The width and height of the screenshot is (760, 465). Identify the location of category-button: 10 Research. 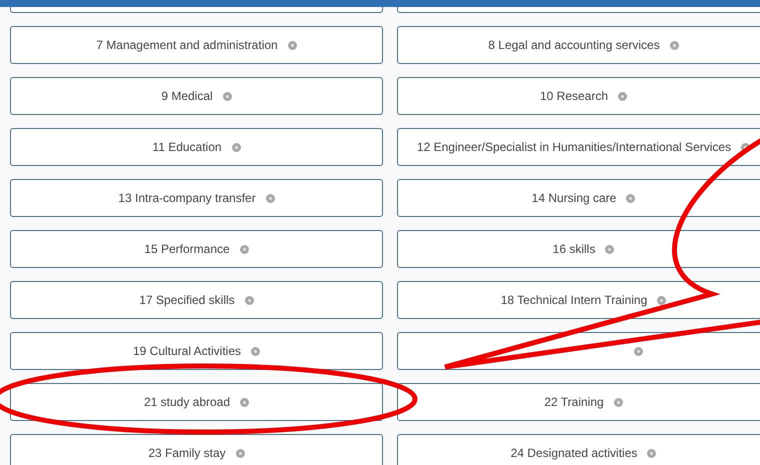
(578, 96).